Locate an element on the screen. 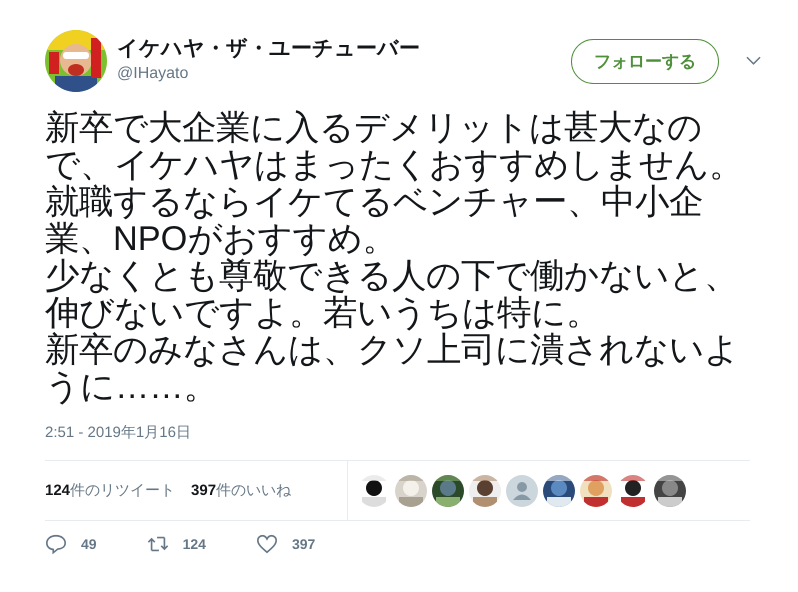 Image resolution: width=798 pixels, height=592 pixels. action-count: 397 is located at coordinates (304, 544).